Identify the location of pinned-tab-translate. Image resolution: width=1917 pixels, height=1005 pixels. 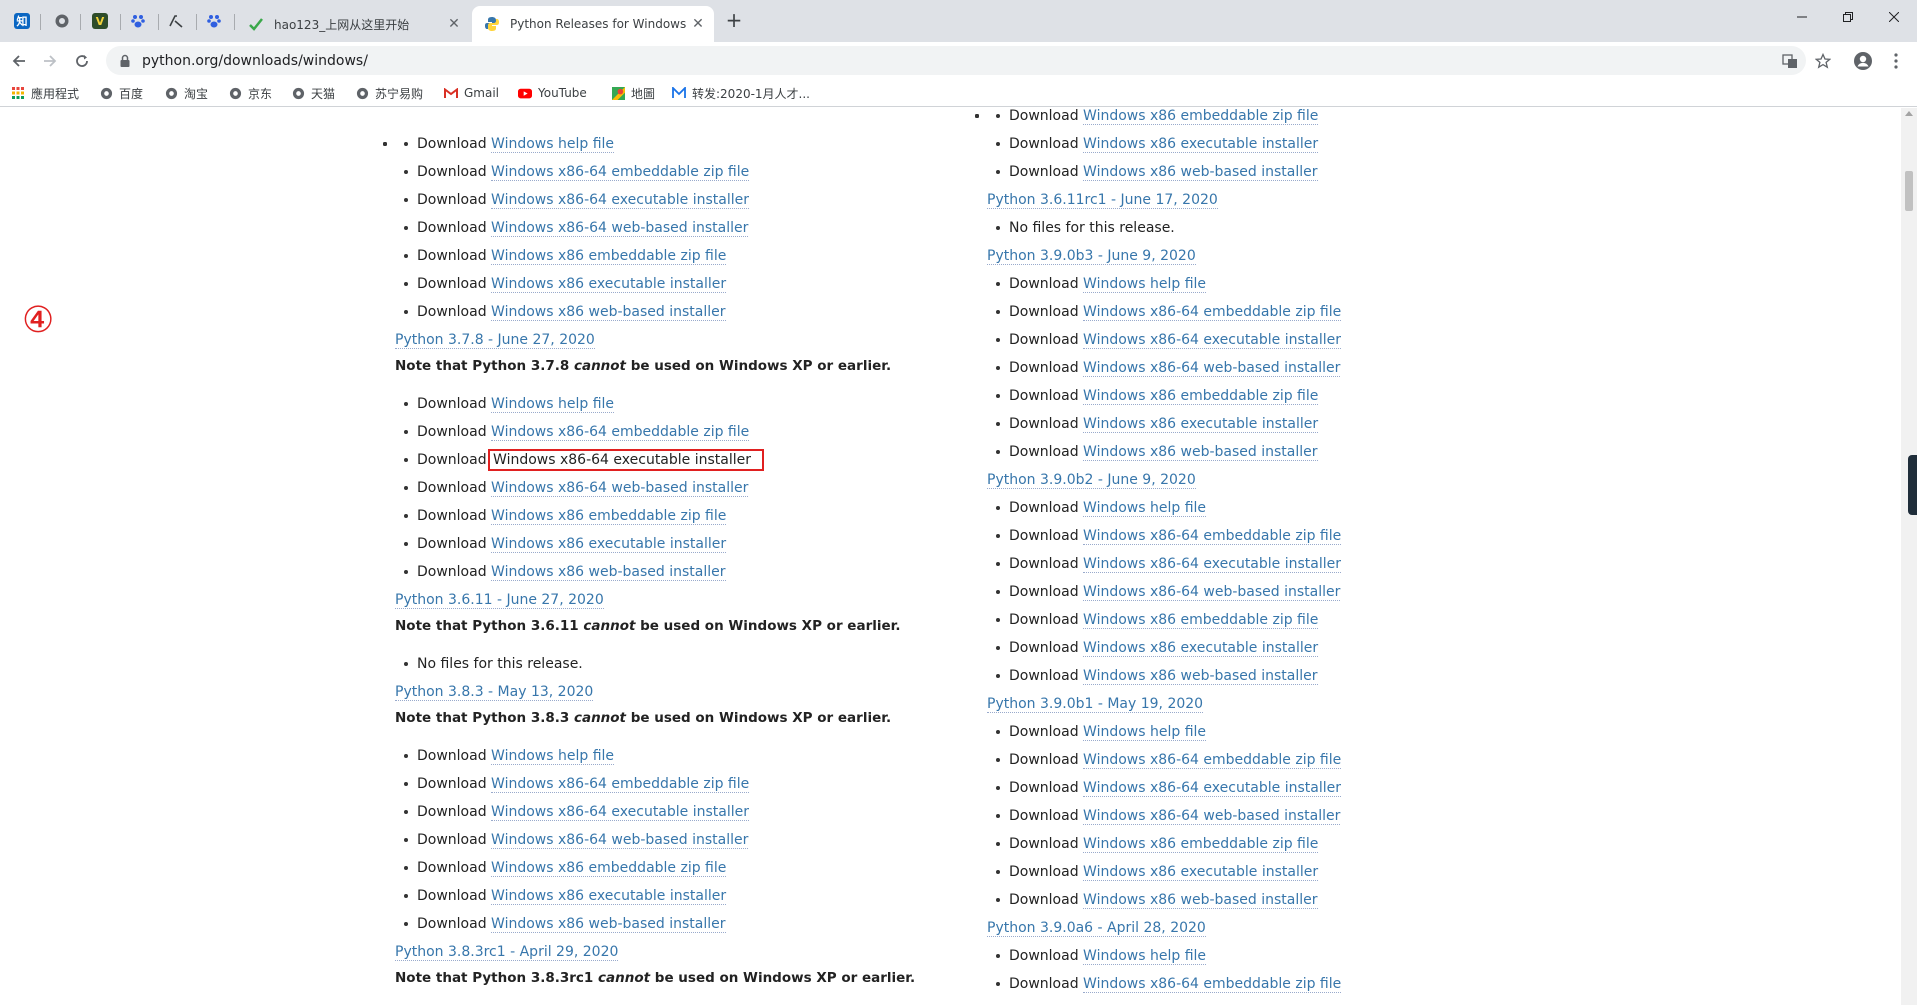
(176, 21).